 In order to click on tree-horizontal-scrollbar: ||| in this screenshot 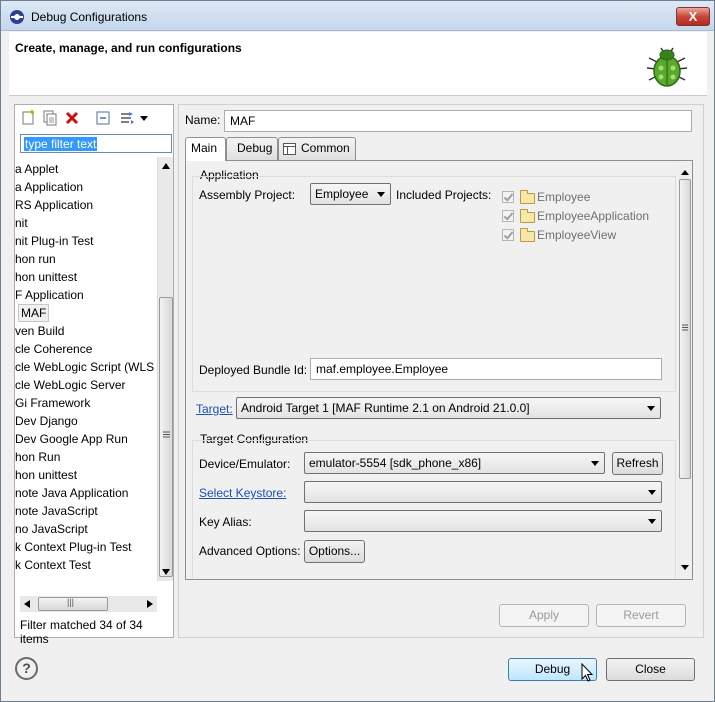, I will do `click(88, 604)`.